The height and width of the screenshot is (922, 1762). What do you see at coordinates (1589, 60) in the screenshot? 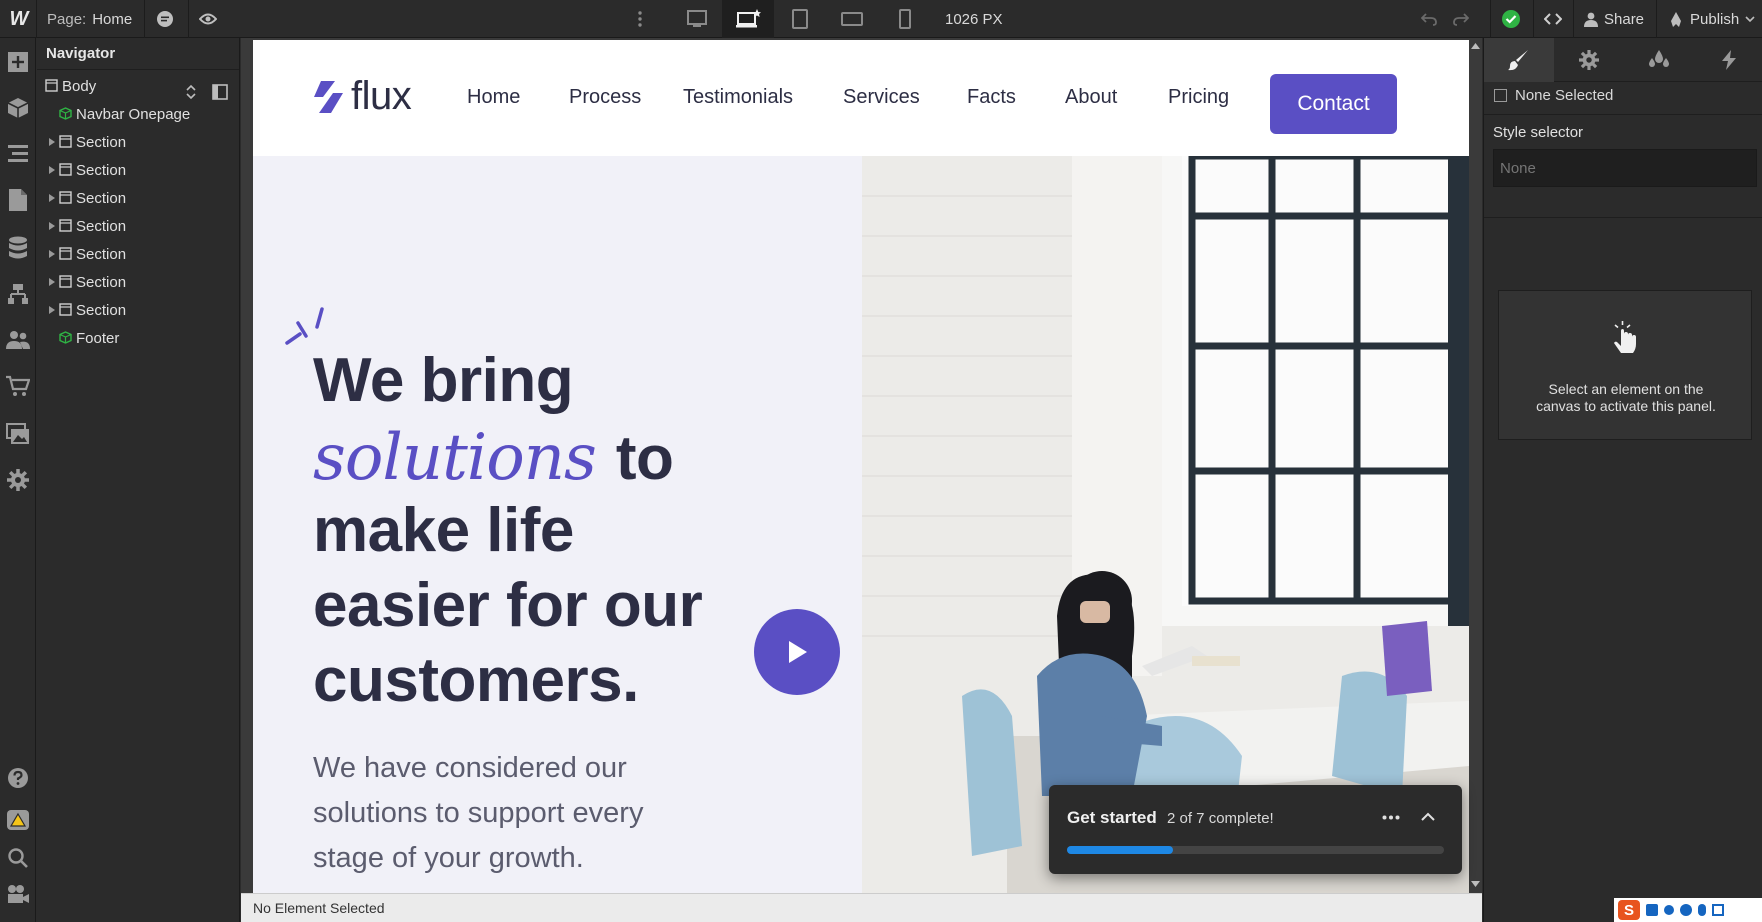
I see `tab-settings` at bounding box center [1589, 60].